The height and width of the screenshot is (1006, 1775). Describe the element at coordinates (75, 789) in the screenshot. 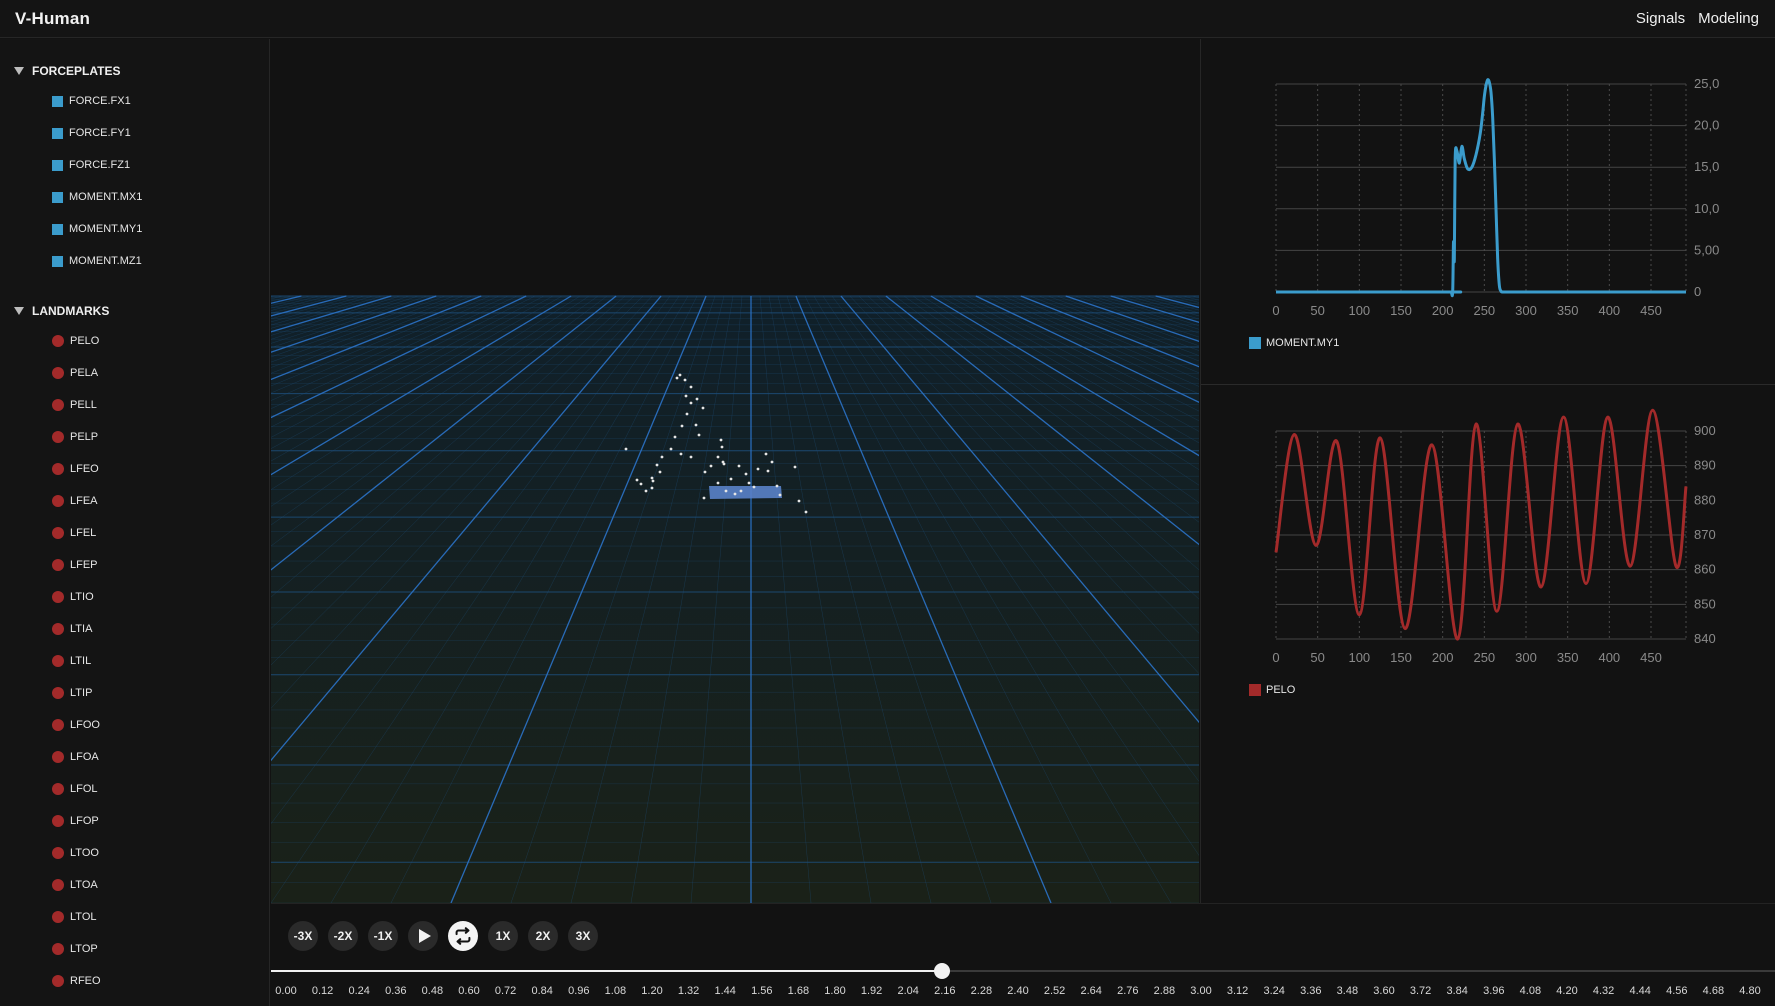

I see `landmark-item: LFOL` at that location.